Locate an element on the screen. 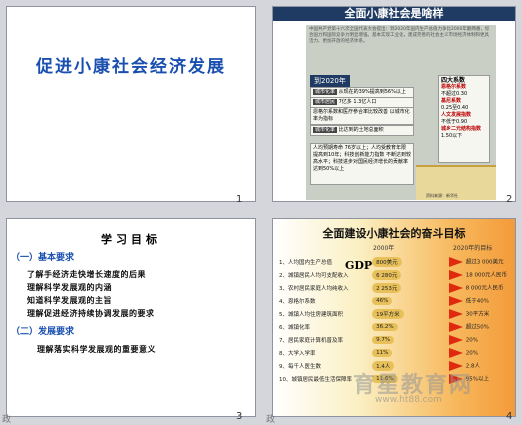 The image size is (522, 425). column-header-2020: 2020年的目标 is located at coordinates (473, 248).